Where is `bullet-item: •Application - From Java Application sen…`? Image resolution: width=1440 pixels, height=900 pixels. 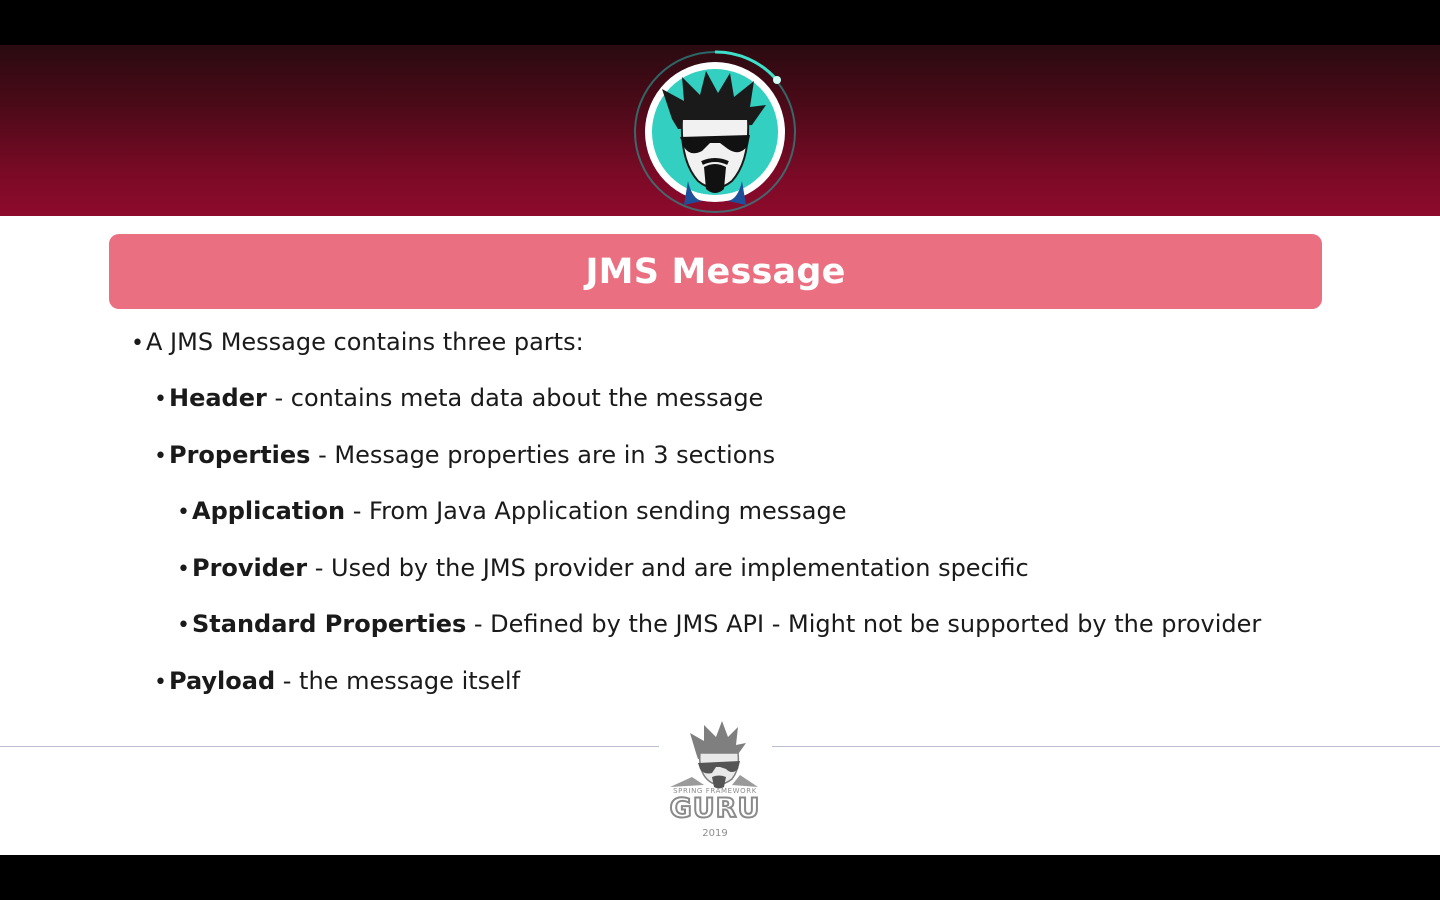
bullet-item: •Application - From Java Application sen… is located at coordinates (511, 512).